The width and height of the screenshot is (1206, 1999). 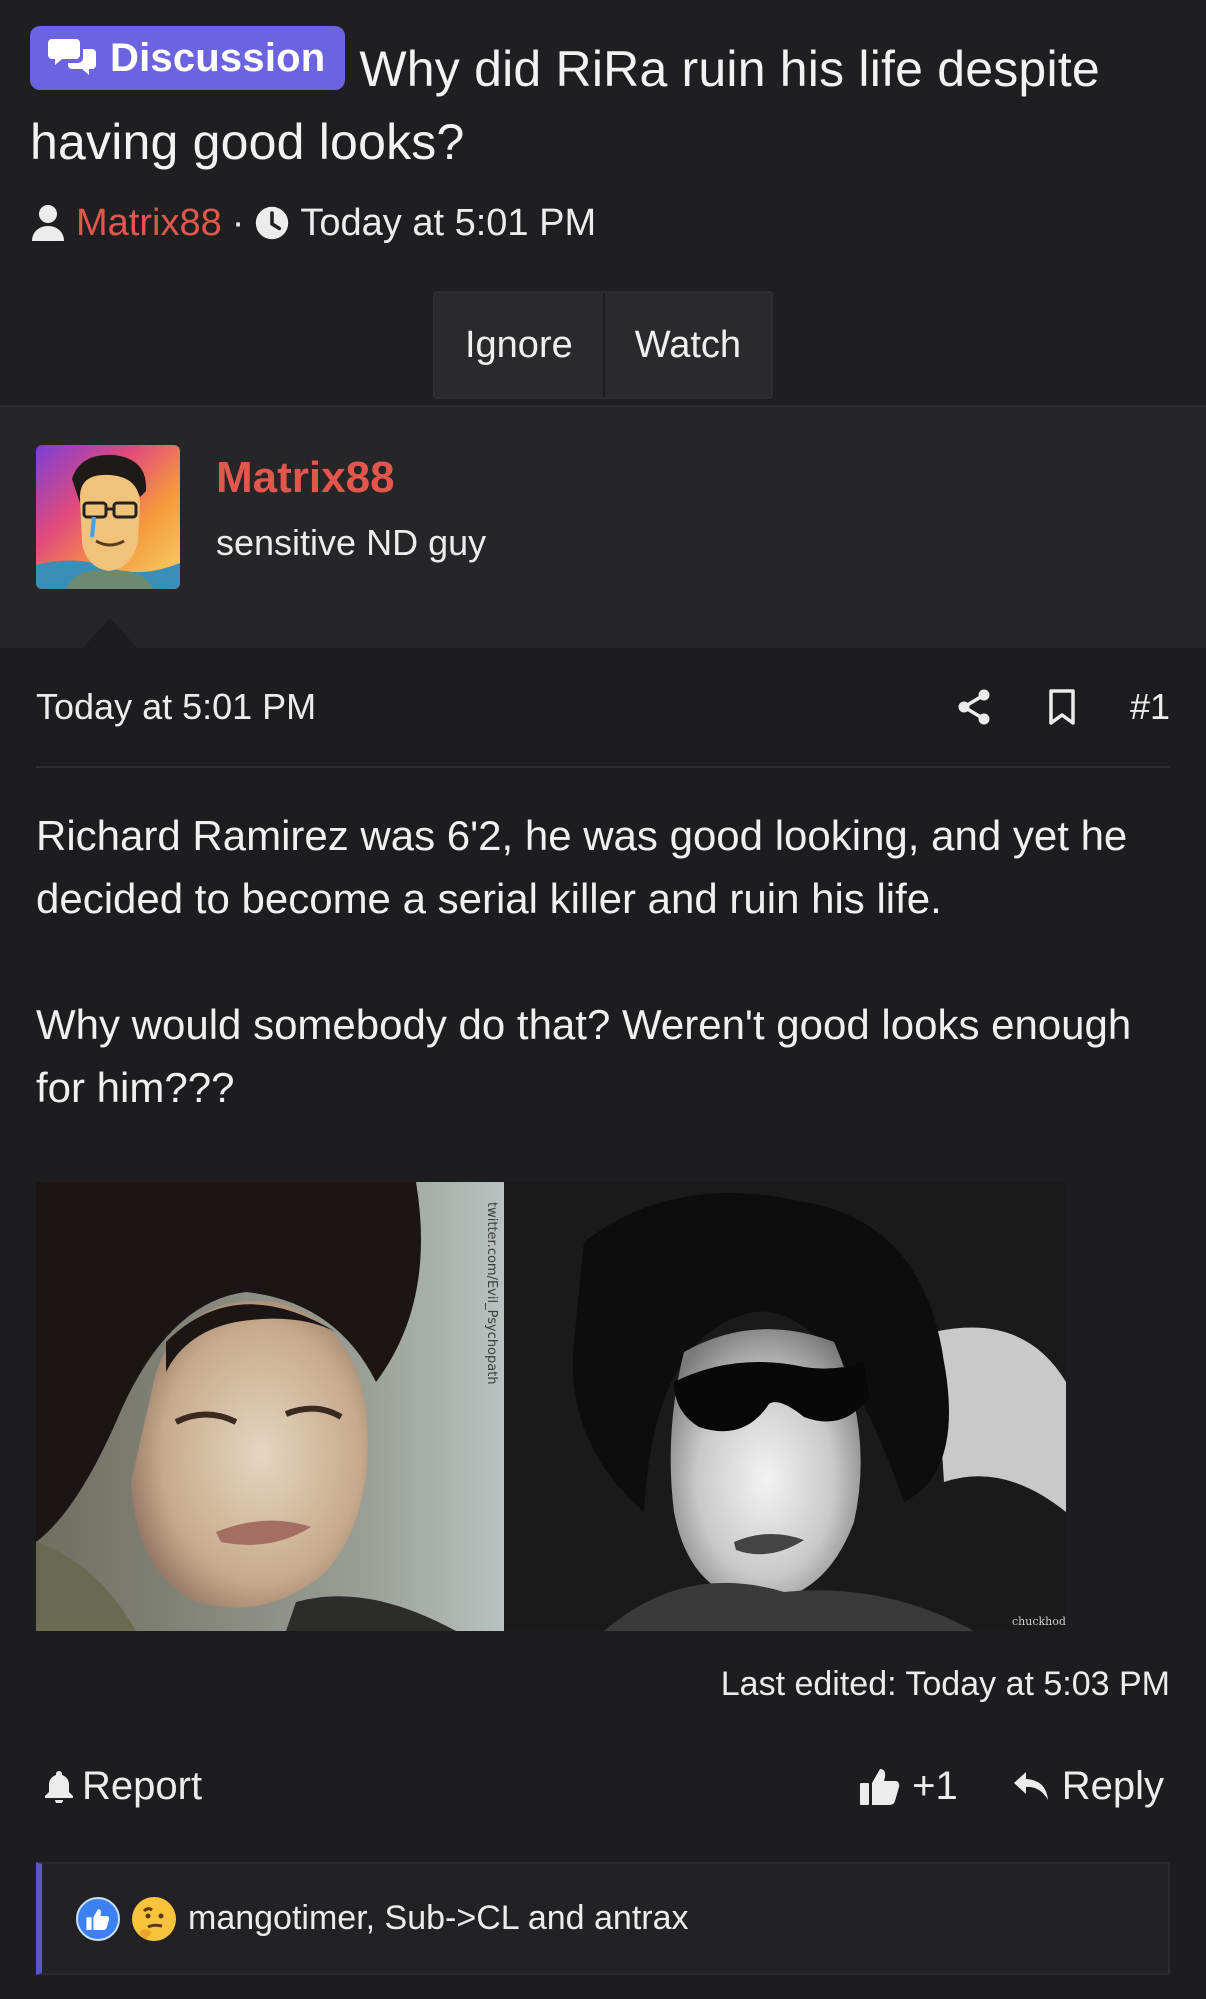 I want to click on reply-icon, so click(x=1030, y=1786).